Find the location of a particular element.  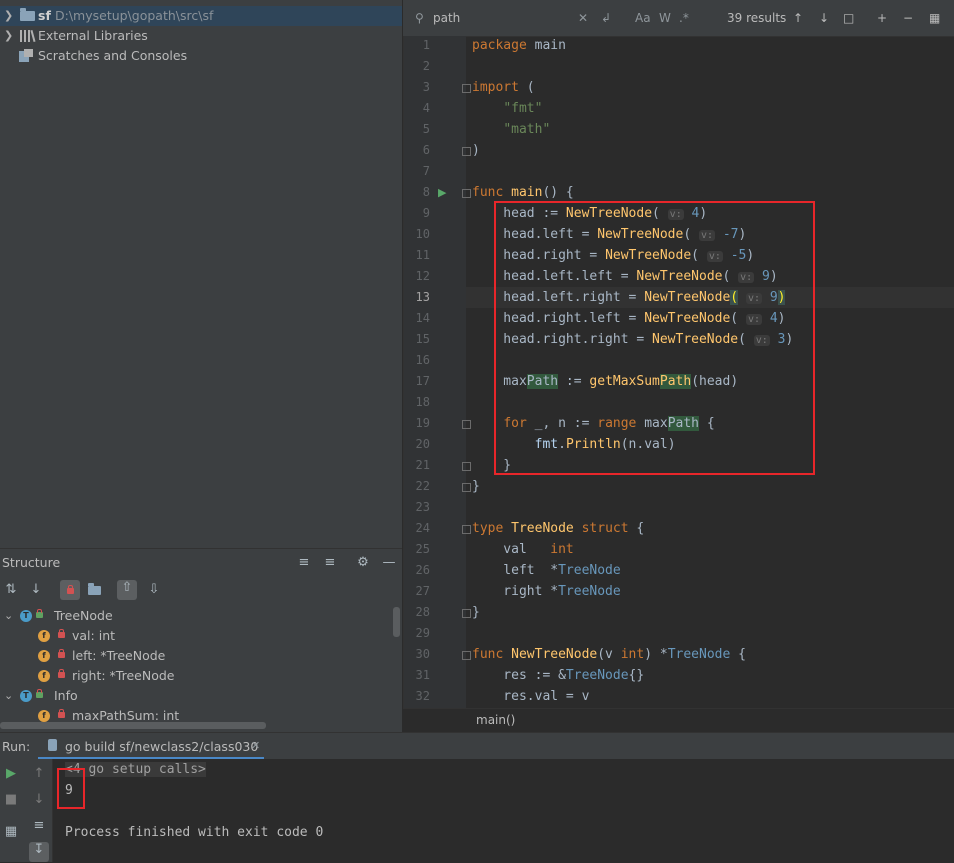

result-count: 39 results is located at coordinates (757, 18).